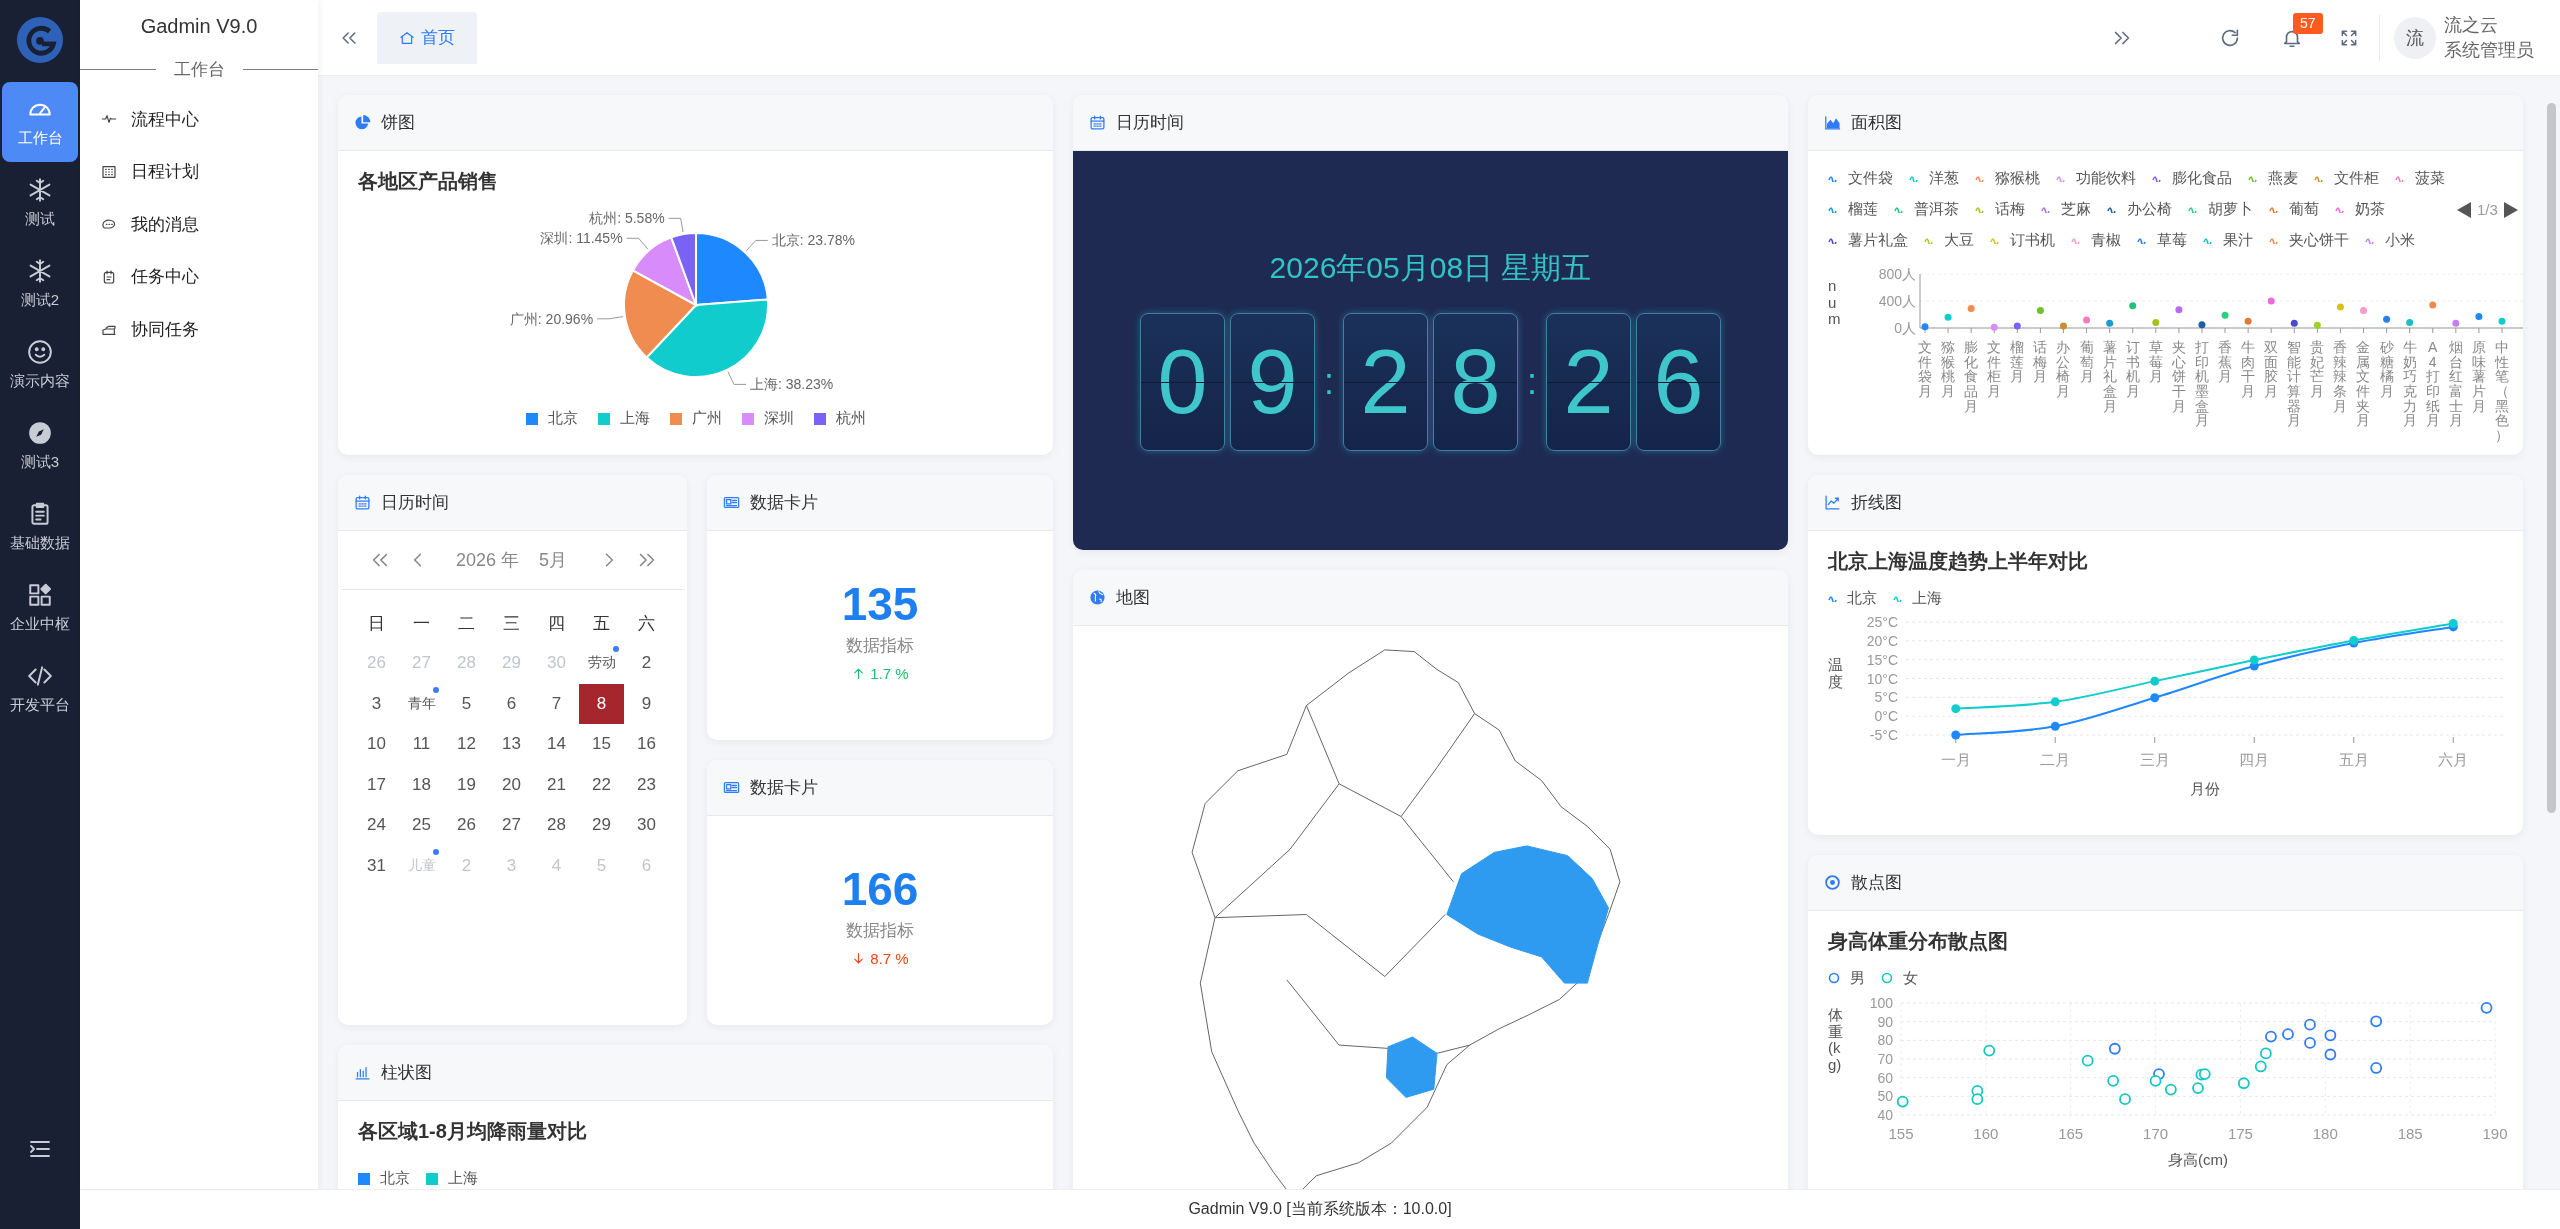 The width and height of the screenshot is (2560, 1229). Describe the element at coordinates (511, 744) in the screenshot. I see `calendar-day: 13` at that location.